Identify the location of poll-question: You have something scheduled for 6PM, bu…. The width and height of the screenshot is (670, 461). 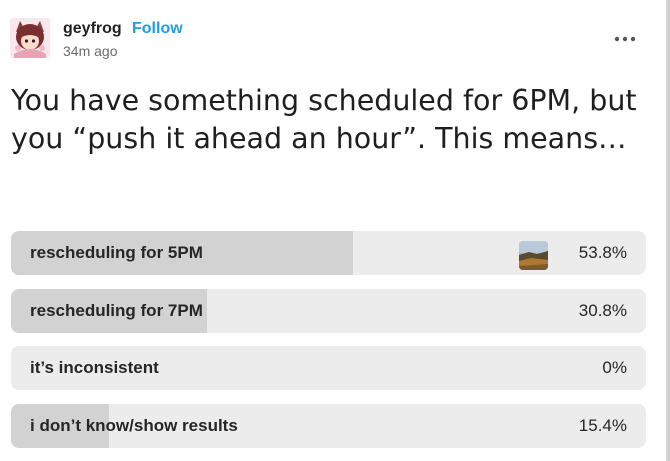
(324, 119).